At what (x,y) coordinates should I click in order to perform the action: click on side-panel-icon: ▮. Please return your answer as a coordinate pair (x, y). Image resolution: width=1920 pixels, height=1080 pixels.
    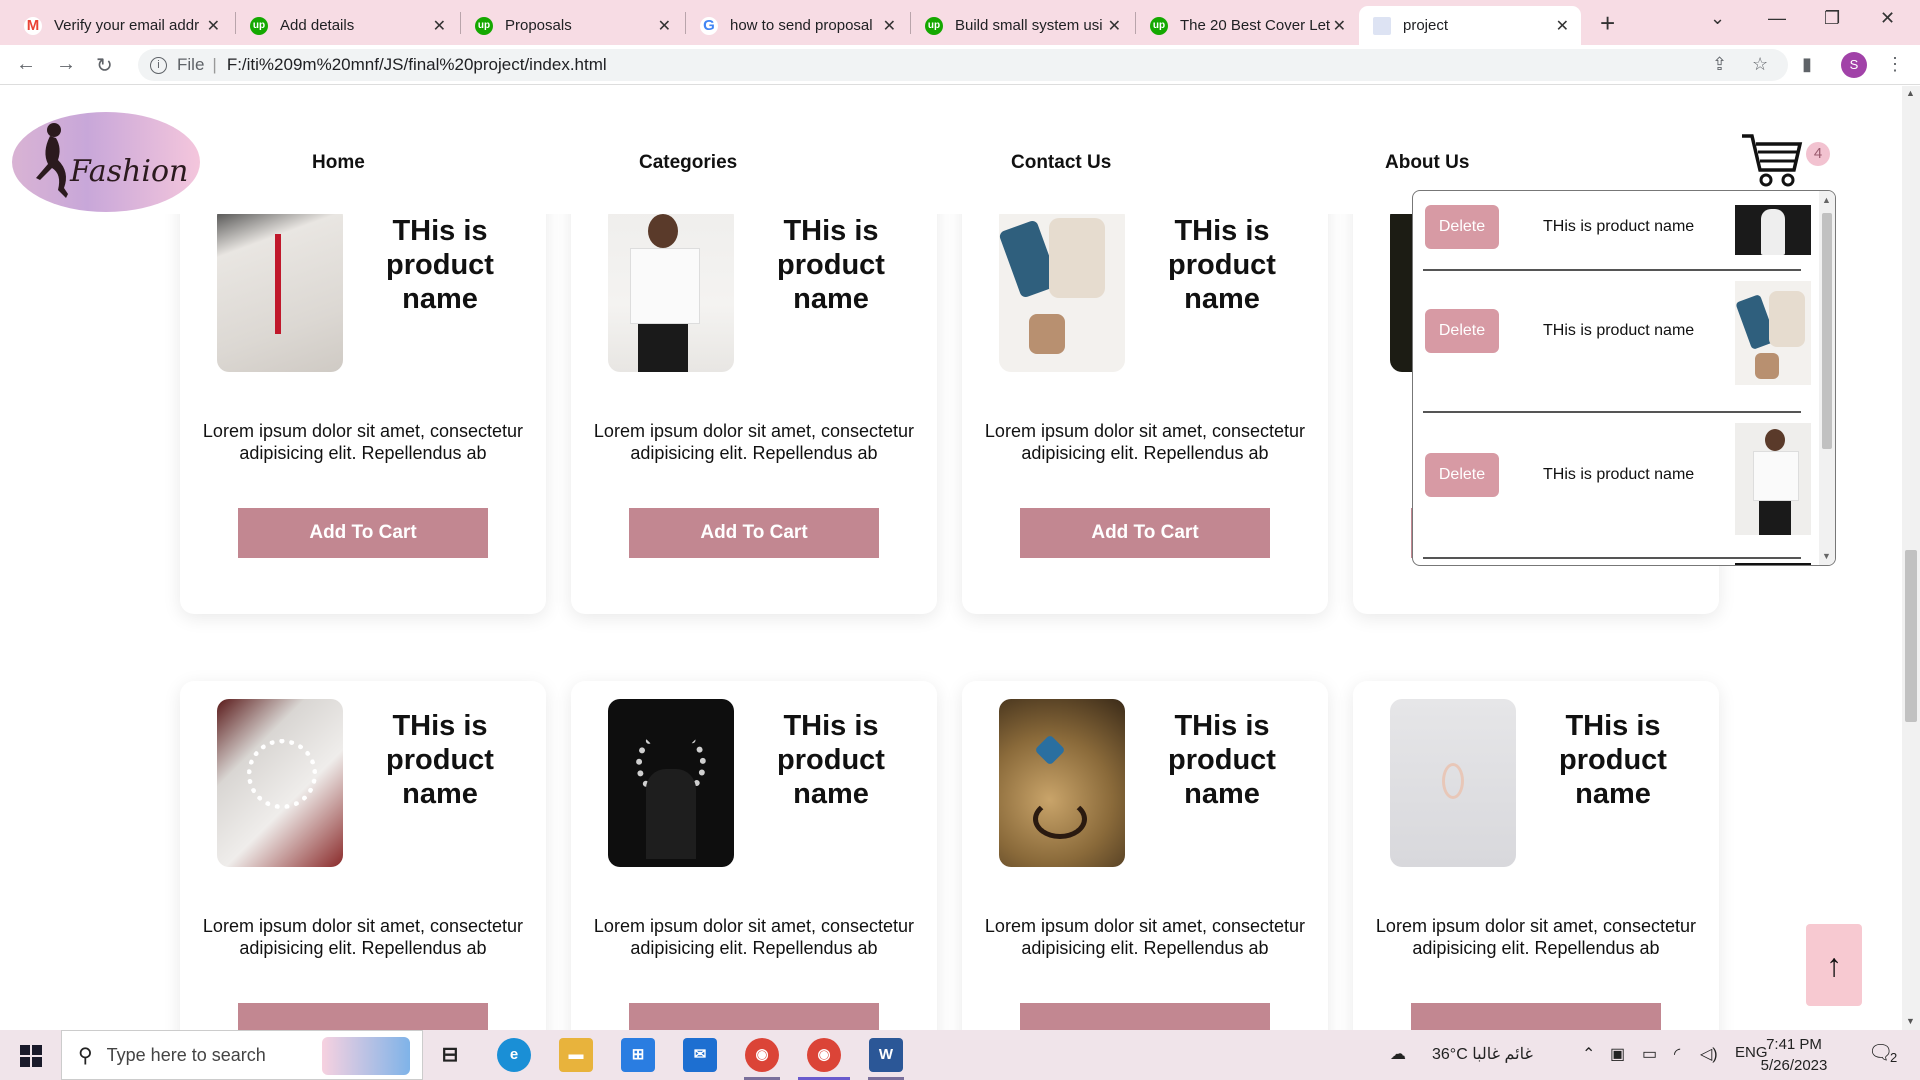
    Looking at the image, I should click on (1807, 64).